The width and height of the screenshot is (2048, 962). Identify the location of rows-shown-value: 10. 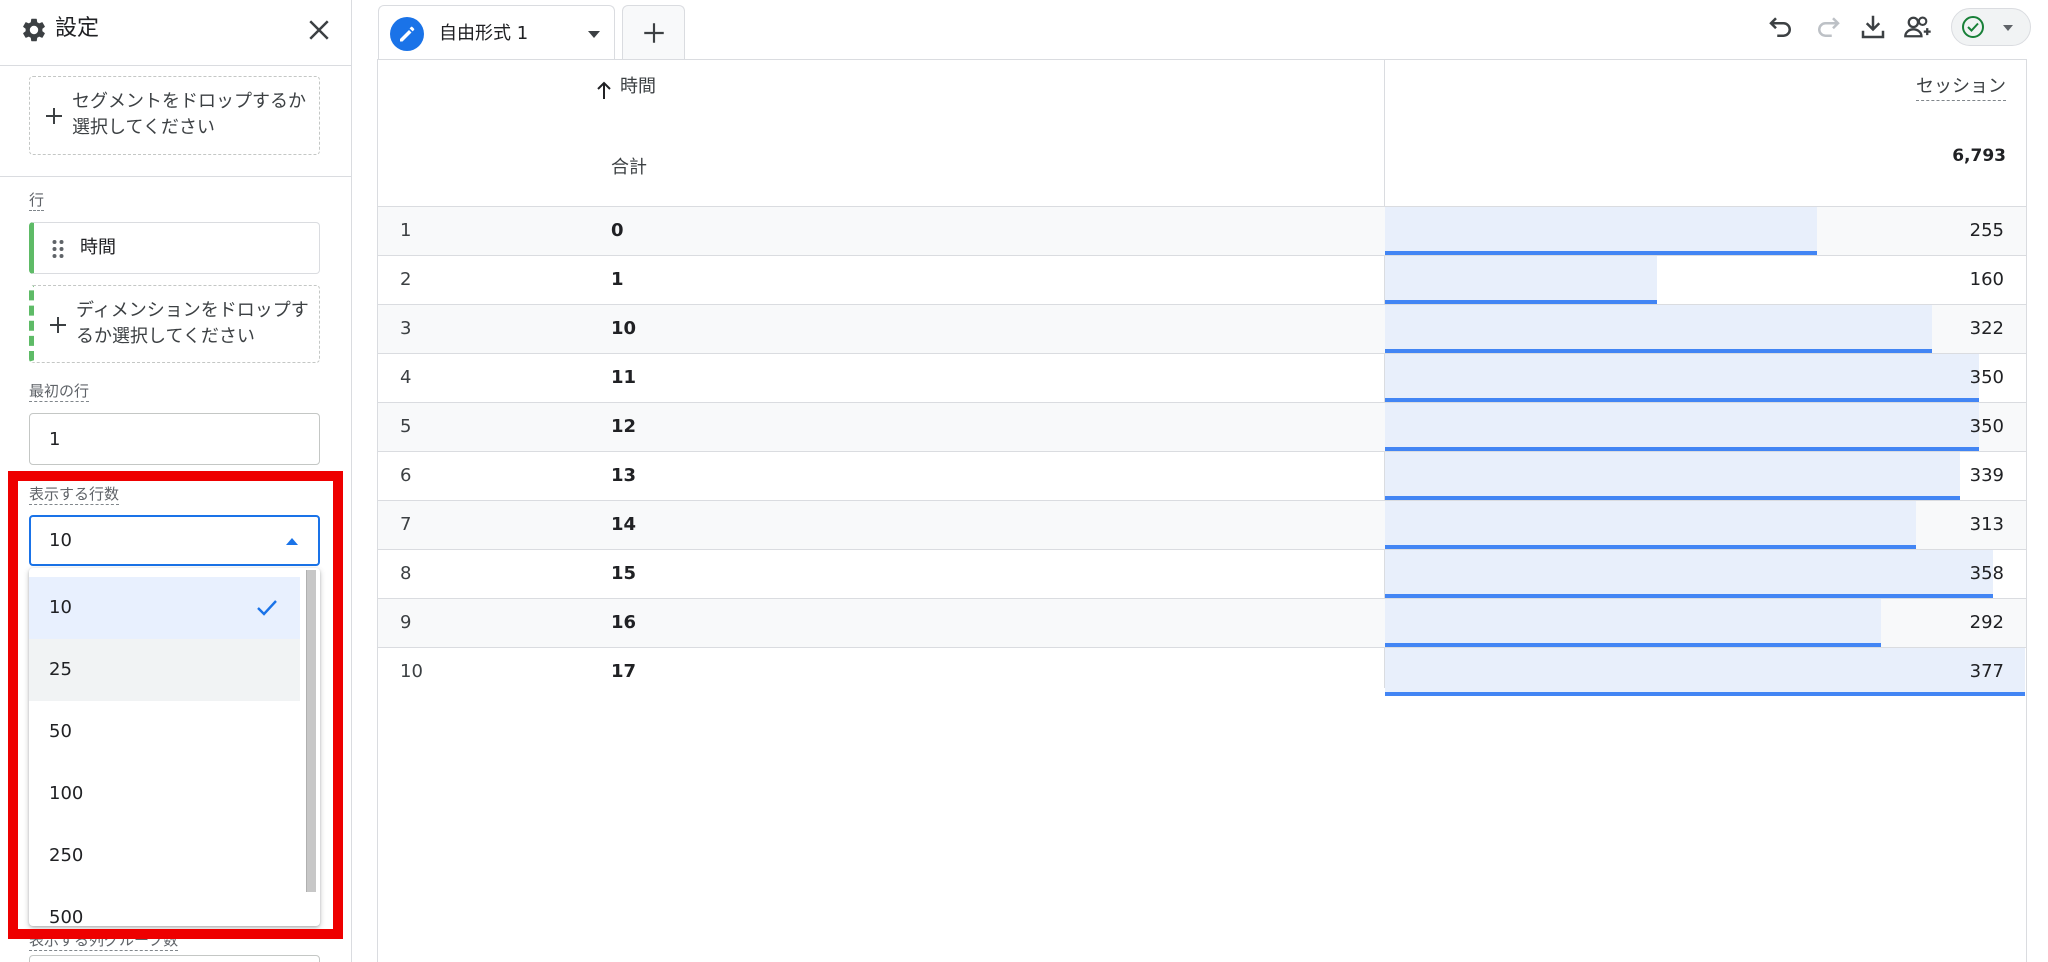
(60, 540).